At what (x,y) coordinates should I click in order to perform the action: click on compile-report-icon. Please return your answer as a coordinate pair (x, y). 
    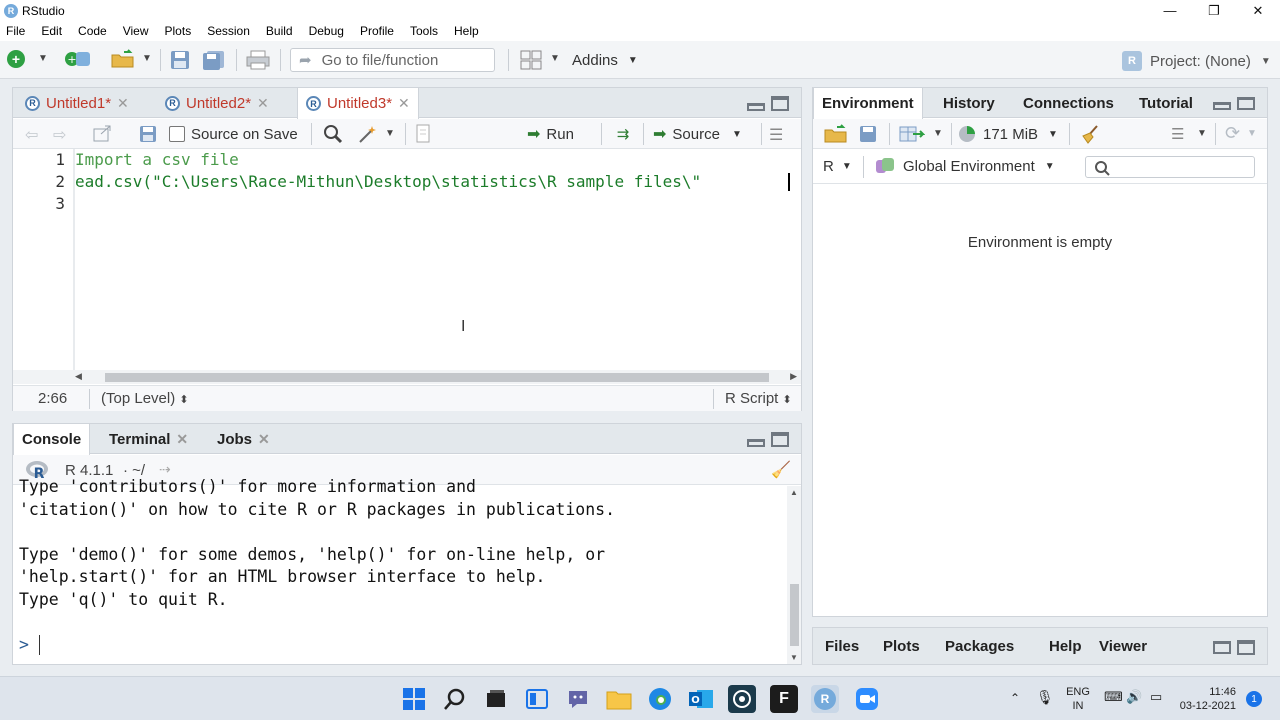
    Looking at the image, I should click on (423, 134).